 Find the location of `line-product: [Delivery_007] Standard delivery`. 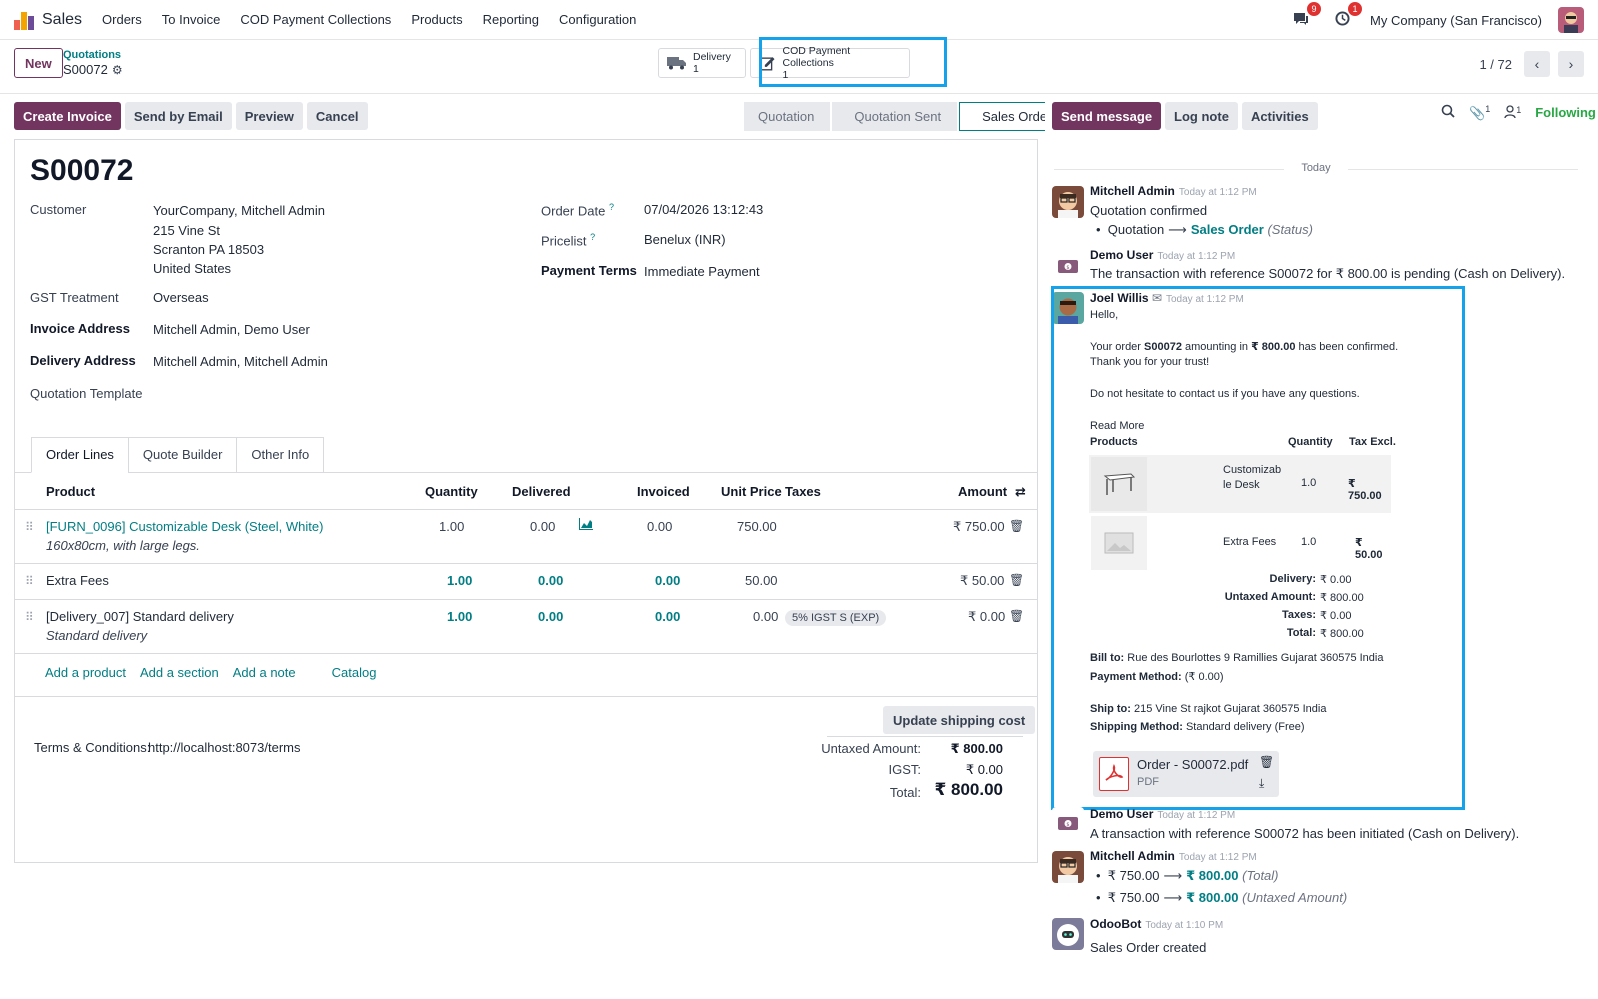

line-product: [Delivery_007] Standard delivery is located at coordinates (140, 616).